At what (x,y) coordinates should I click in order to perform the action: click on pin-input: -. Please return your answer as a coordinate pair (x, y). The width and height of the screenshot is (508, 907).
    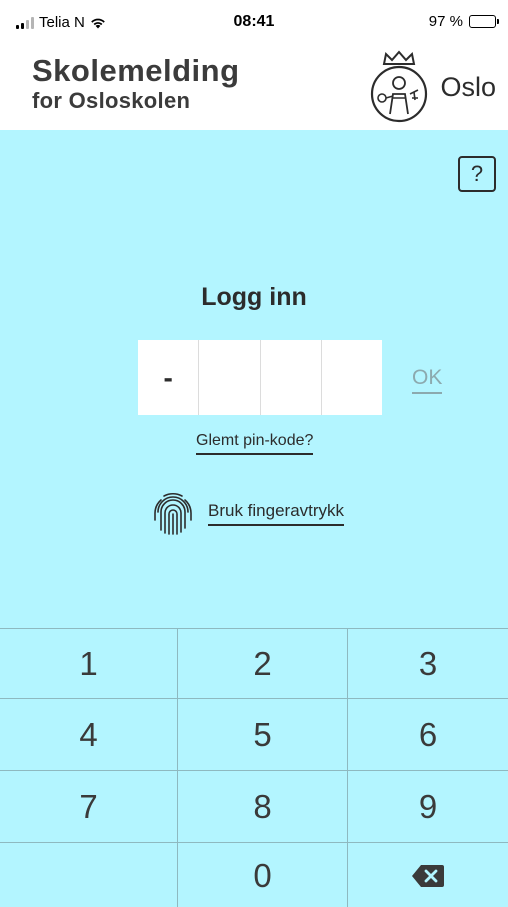
    Looking at the image, I should click on (260, 377).